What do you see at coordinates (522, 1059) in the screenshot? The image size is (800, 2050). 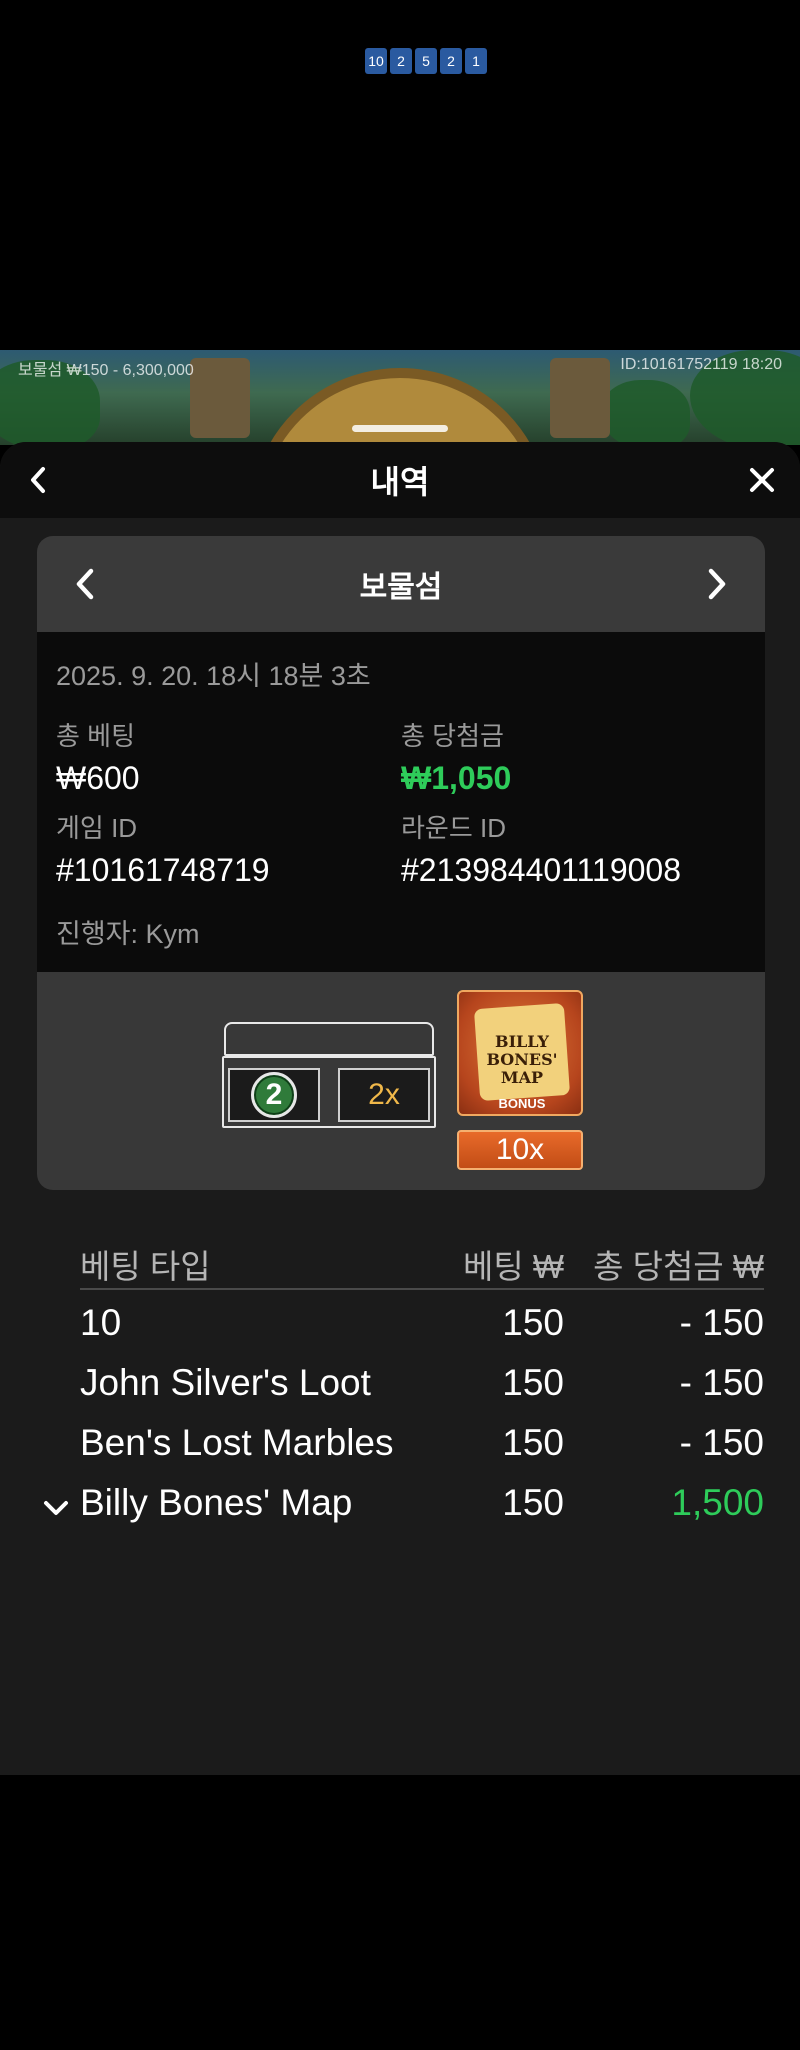 I see `bonus-title-line: BONES'` at bounding box center [522, 1059].